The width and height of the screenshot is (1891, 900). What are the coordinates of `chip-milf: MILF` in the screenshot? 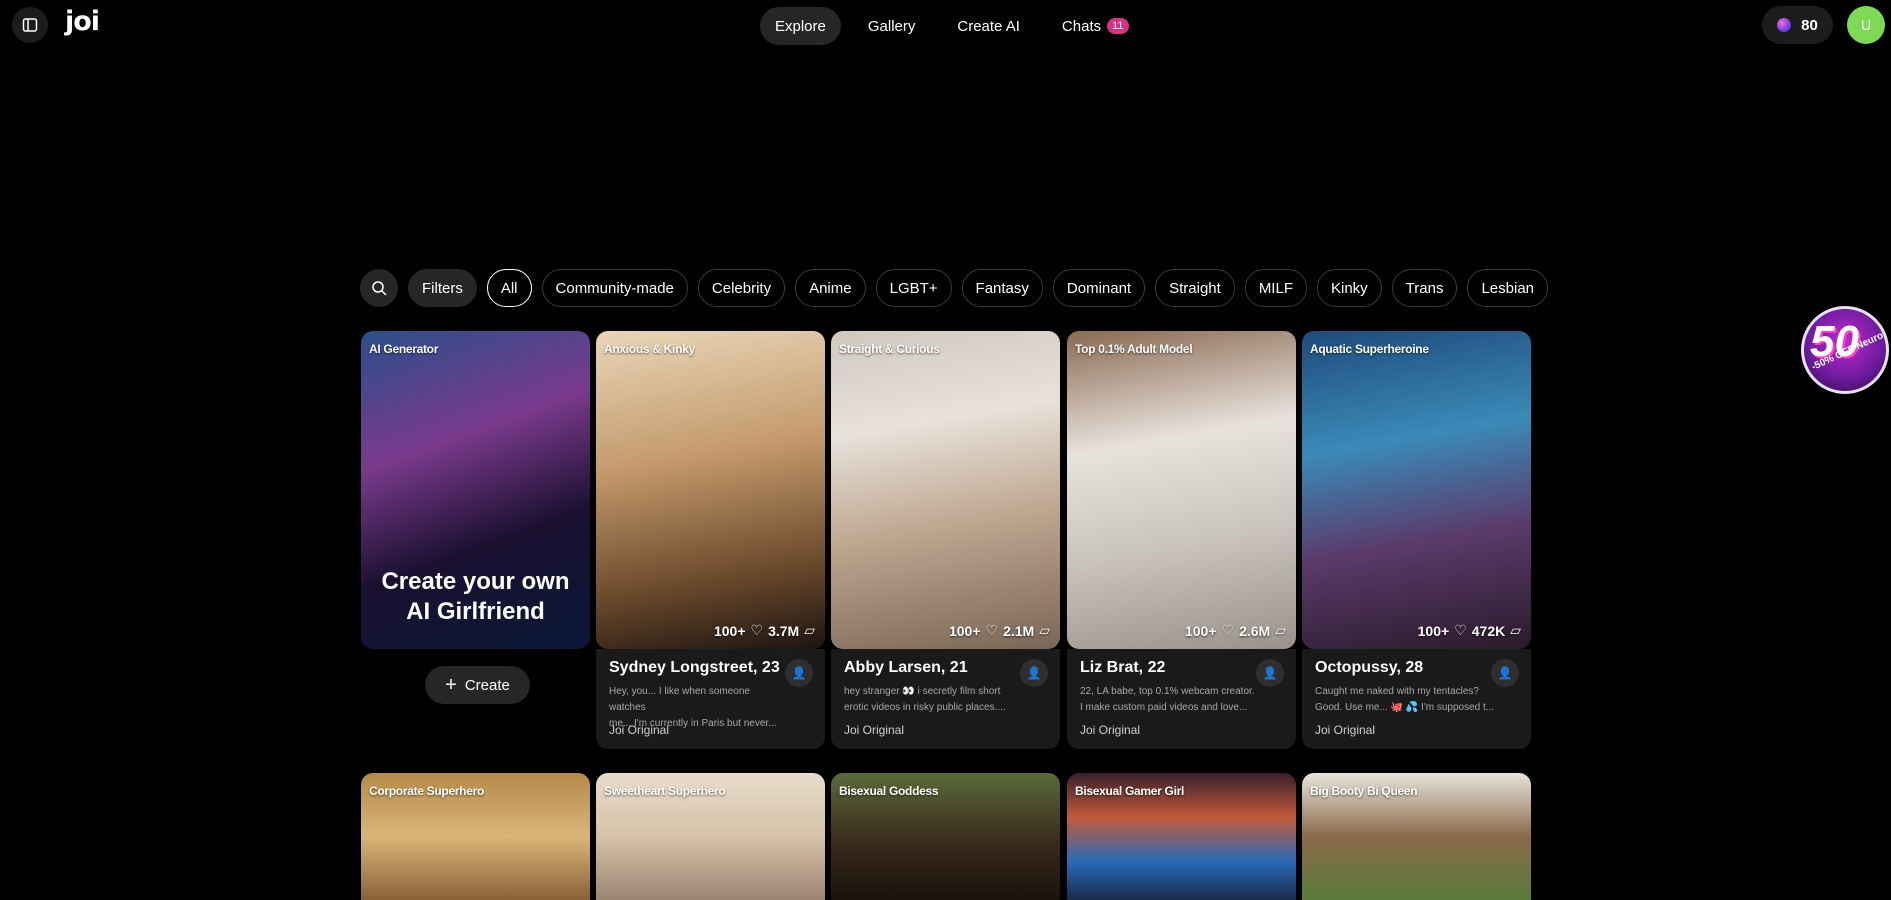 It's located at (1275, 288).